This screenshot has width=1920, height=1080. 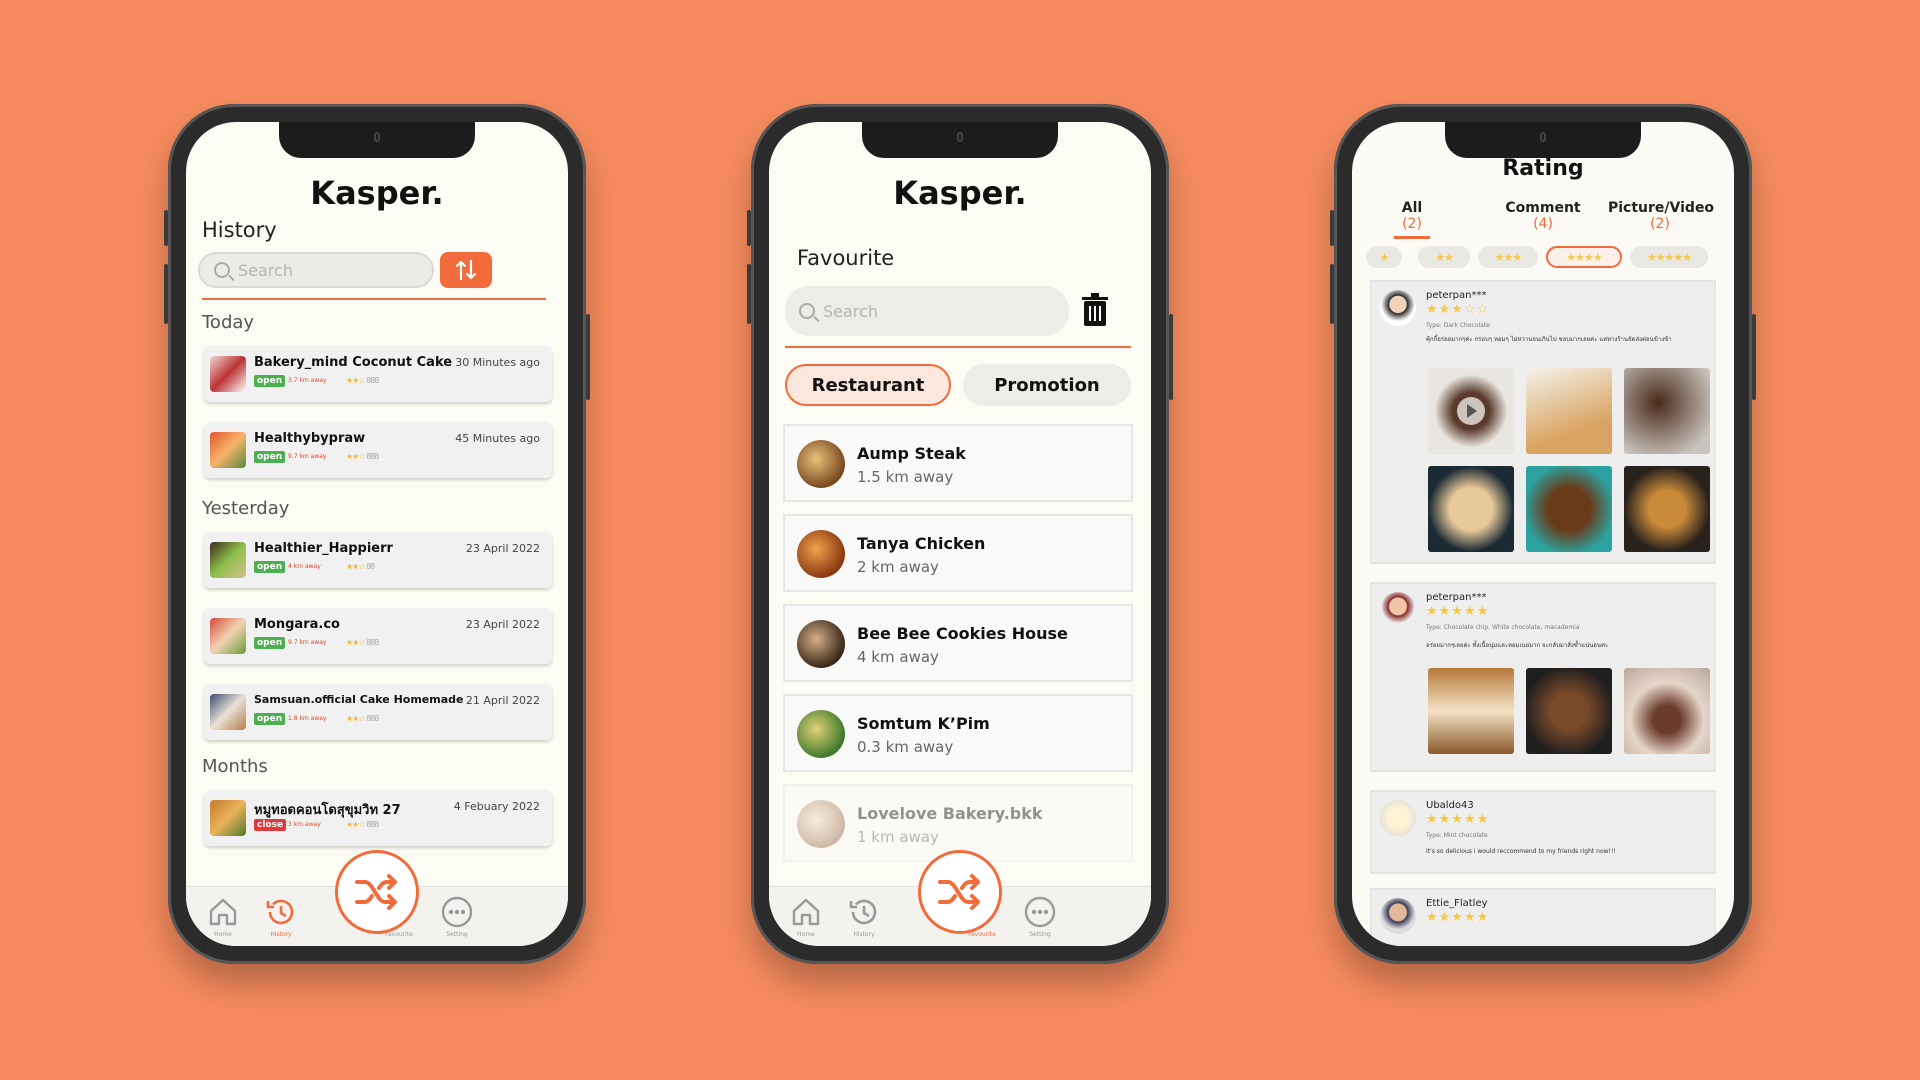 I want to click on favourite-tabs: Restaurant Promotion, so click(x=958, y=385).